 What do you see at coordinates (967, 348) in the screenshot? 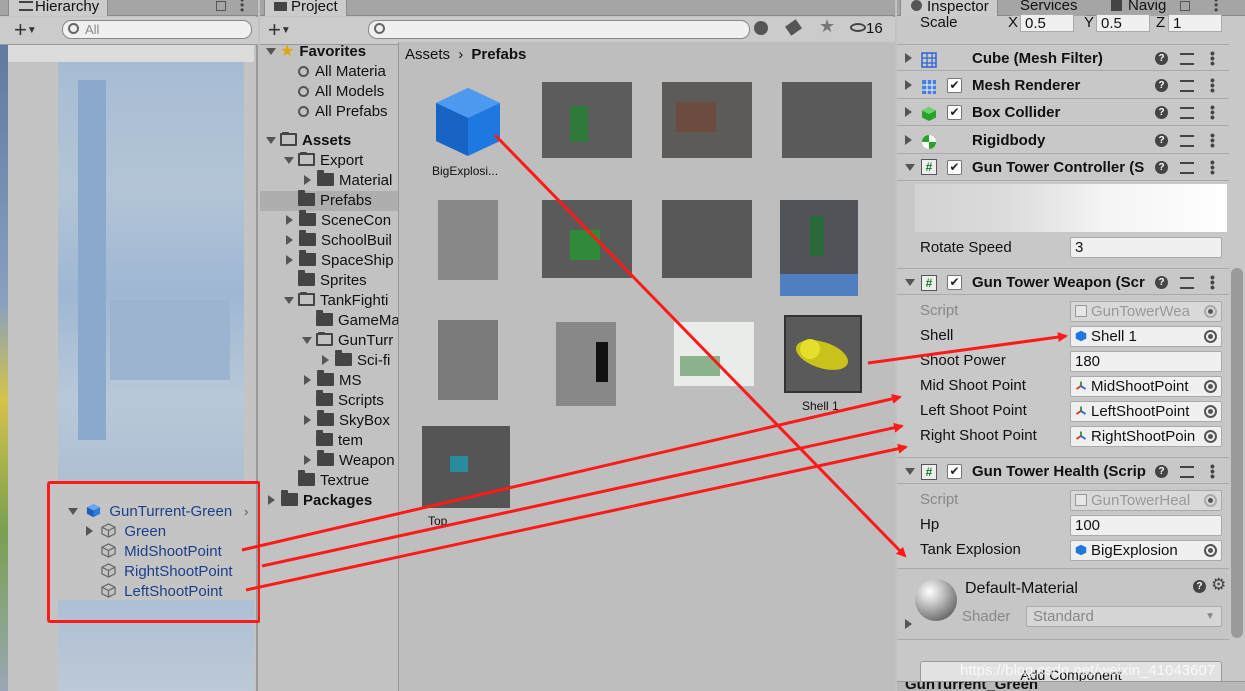
I see `annotation-arrow-shell` at bounding box center [967, 348].